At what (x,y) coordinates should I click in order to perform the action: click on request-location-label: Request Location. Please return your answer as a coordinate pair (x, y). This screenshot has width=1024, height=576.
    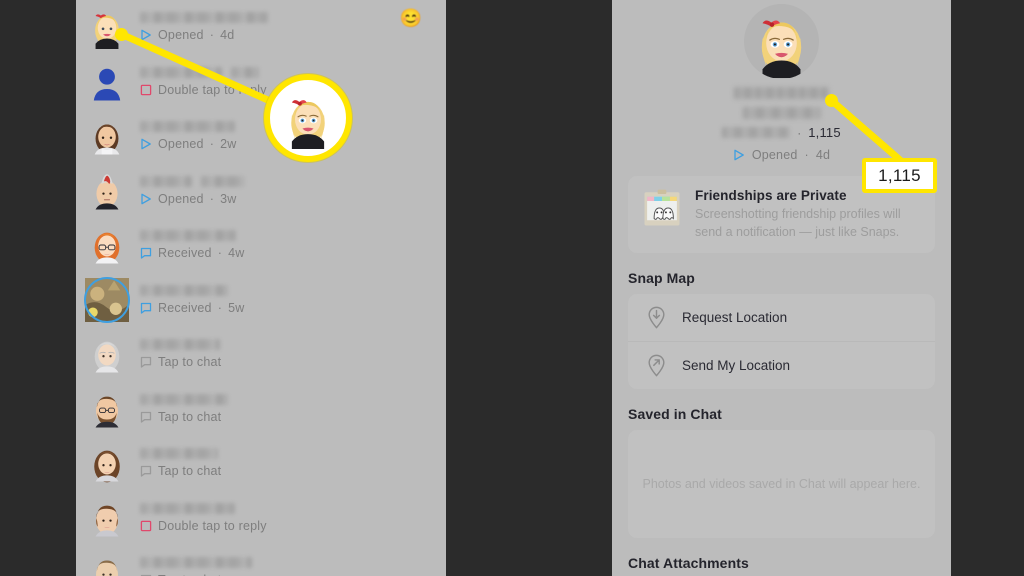
    Looking at the image, I should click on (735, 317).